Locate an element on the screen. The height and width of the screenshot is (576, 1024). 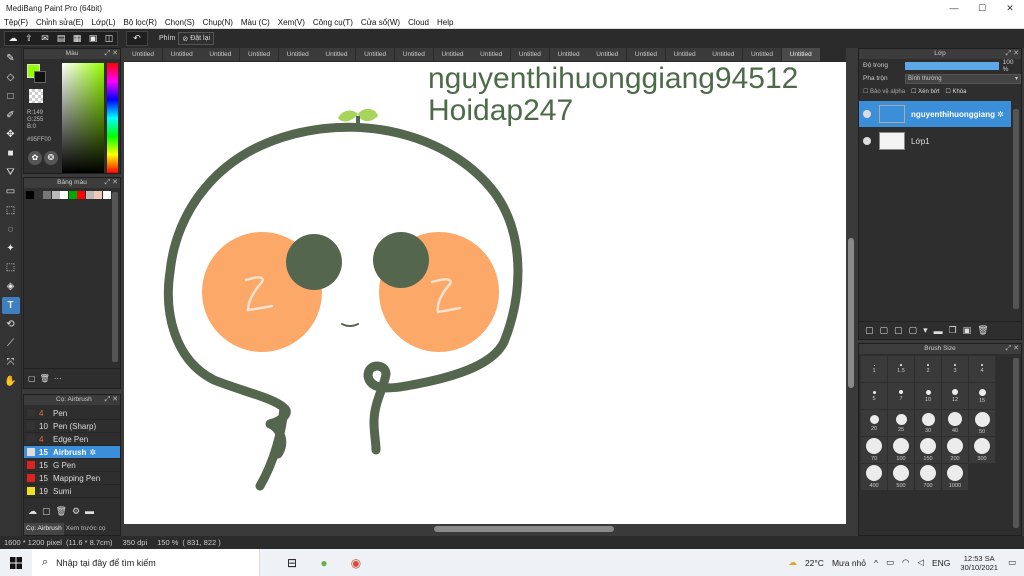
brush-size-option: 12 is located at coordinates (955, 396).